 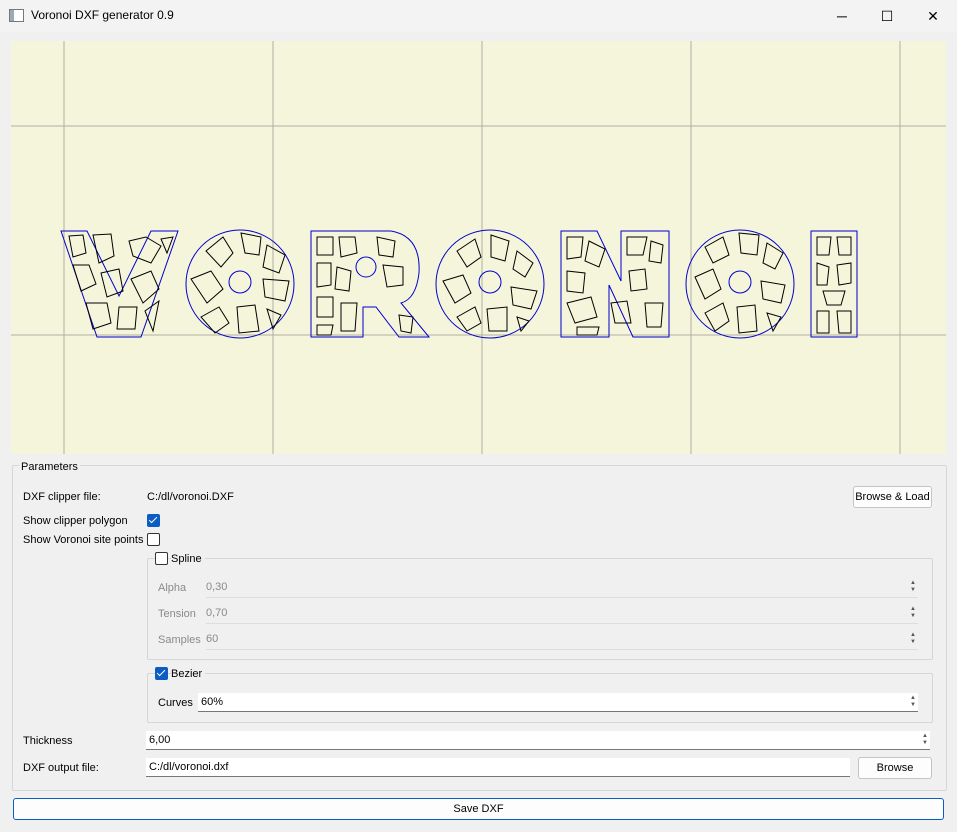 What do you see at coordinates (188, 559) in the screenshot?
I see `spline-title: Spline` at bounding box center [188, 559].